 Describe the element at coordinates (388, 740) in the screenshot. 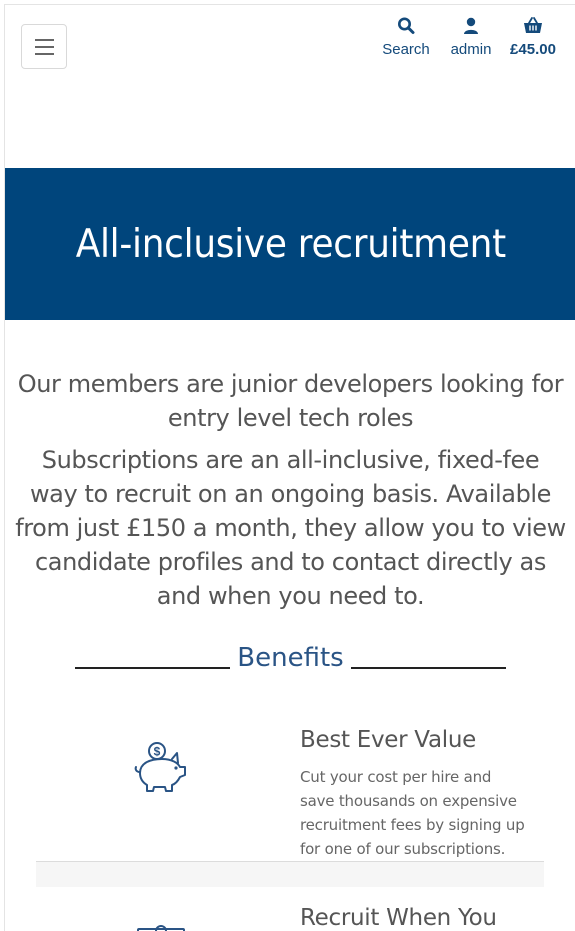

I see `benefit-title: Best Ever Value` at that location.